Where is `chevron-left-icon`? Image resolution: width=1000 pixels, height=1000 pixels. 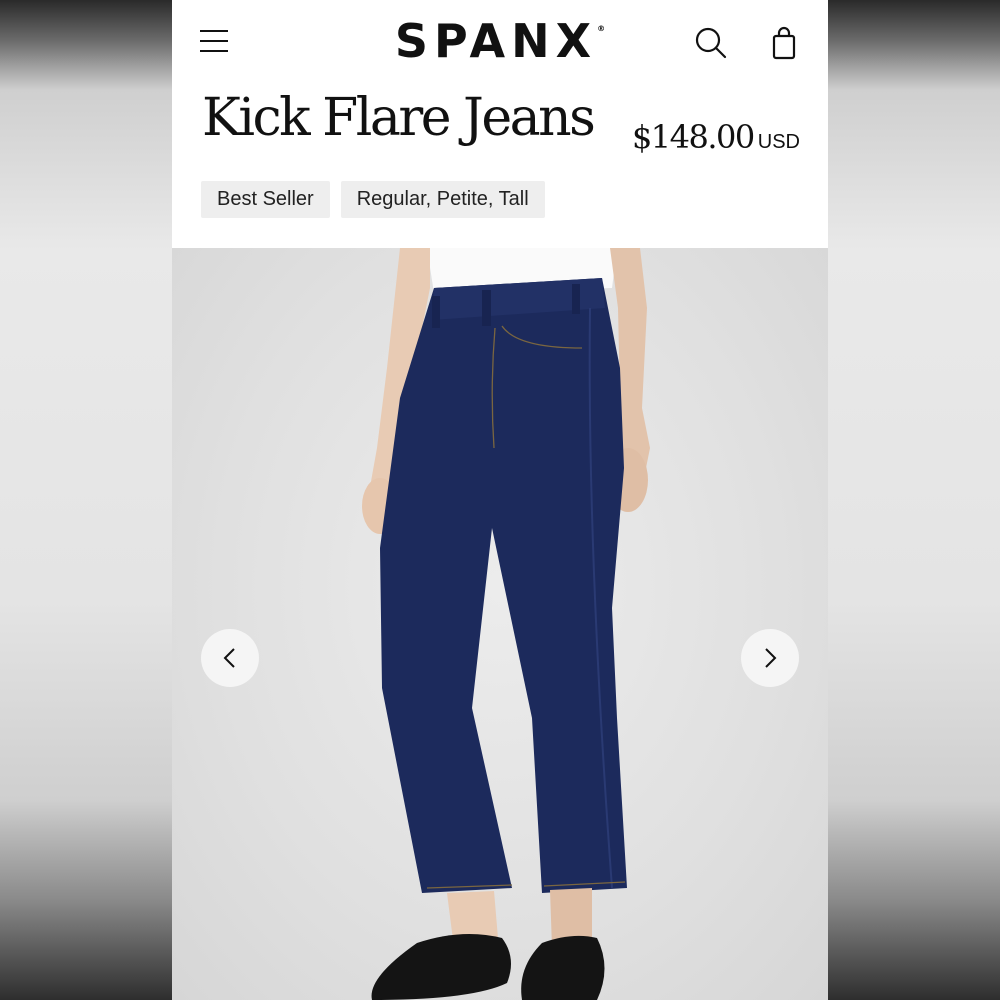
chevron-left-icon is located at coordinates (229, 658).